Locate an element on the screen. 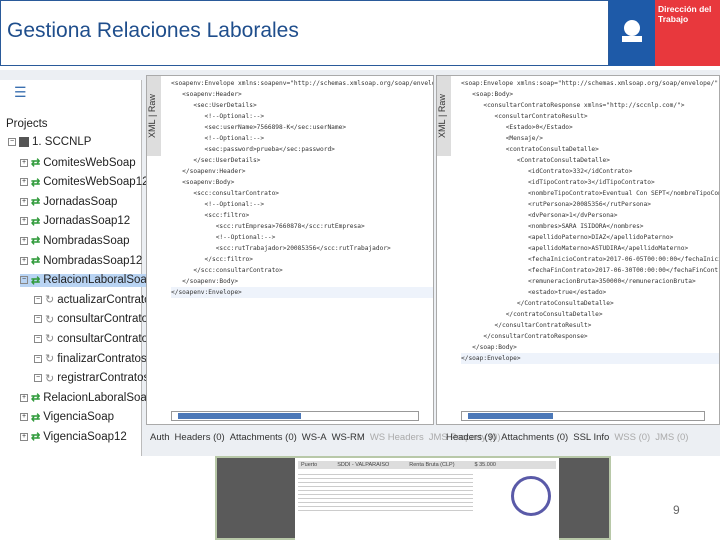  xml-line: <rutPersona>20085356</rutPersona> is located at coordinates (556, 204).